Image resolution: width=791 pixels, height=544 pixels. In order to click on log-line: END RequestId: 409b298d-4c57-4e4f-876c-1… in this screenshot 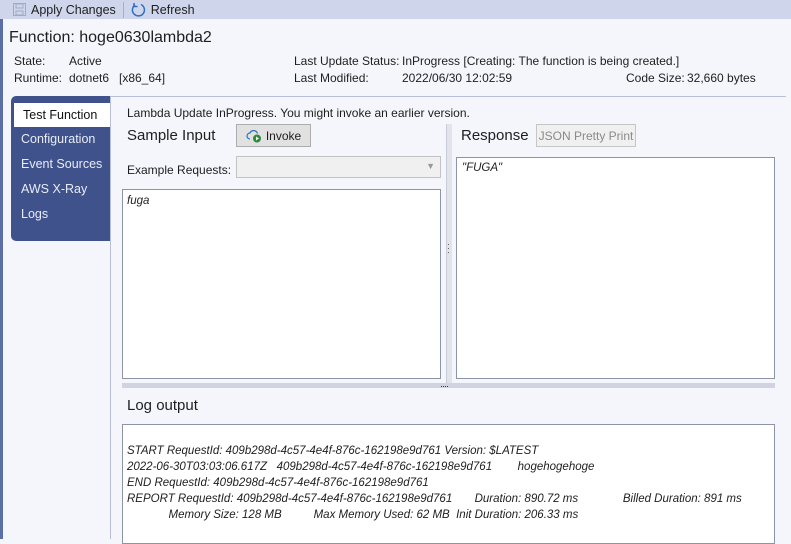, I will do `click(278, 483)`.